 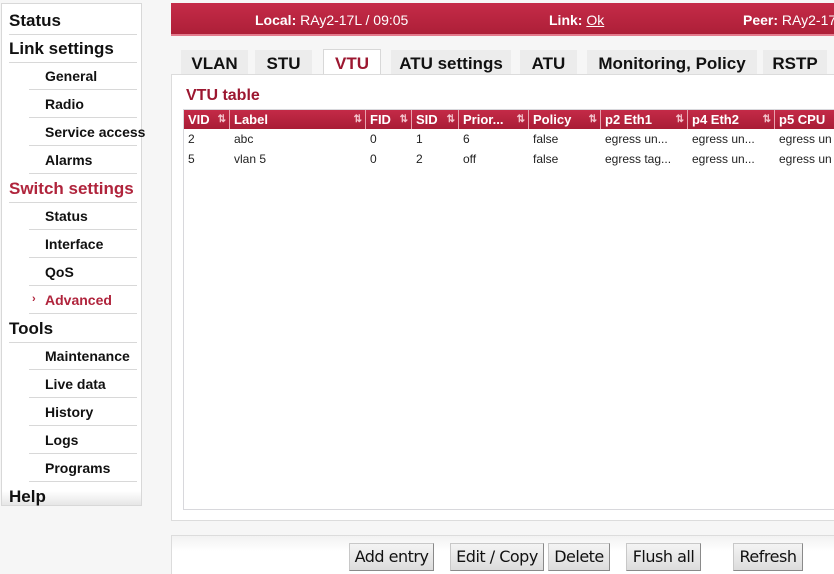 I want to click on link-label: Link:, so click(x=566, y=20).